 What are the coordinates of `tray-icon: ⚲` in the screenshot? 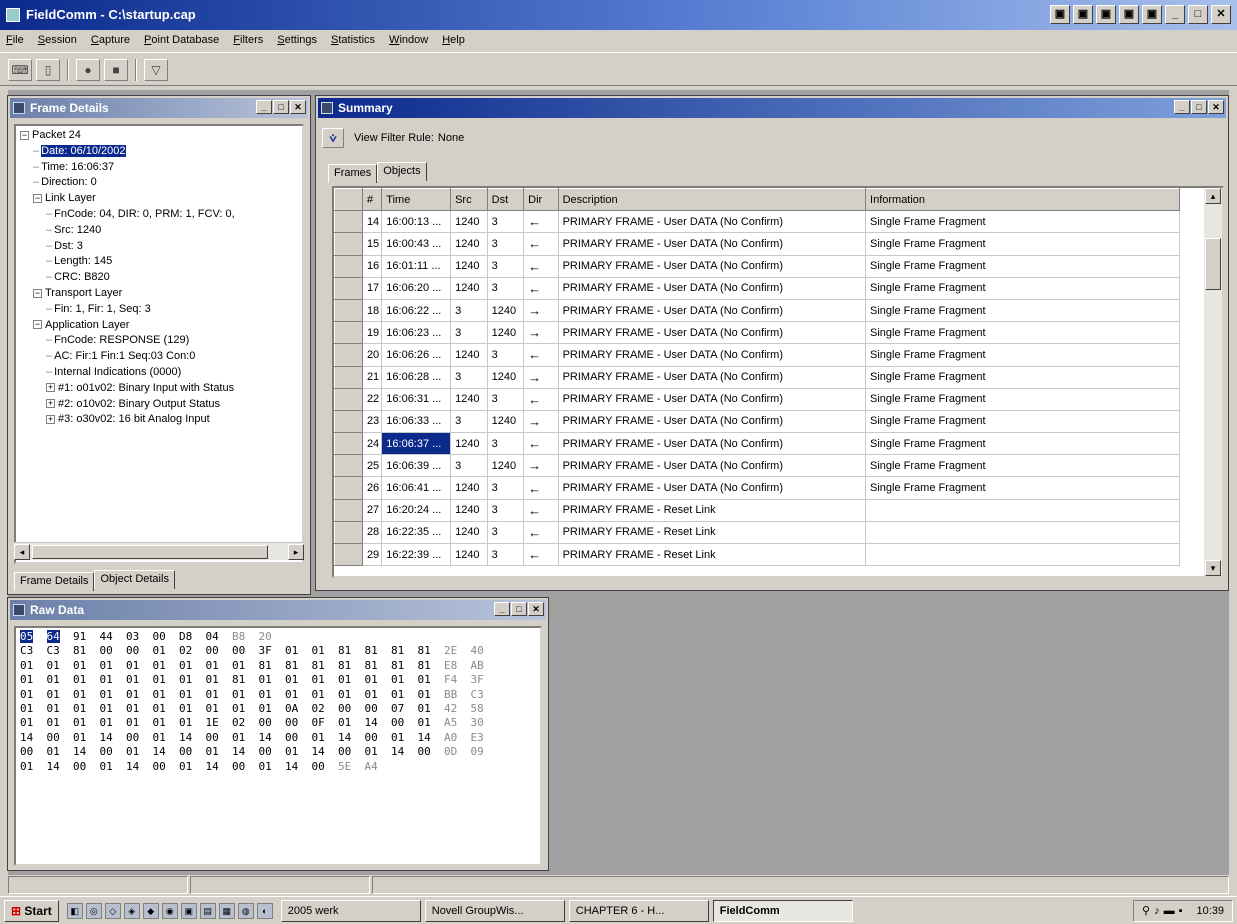 It's located at (1146, 910).